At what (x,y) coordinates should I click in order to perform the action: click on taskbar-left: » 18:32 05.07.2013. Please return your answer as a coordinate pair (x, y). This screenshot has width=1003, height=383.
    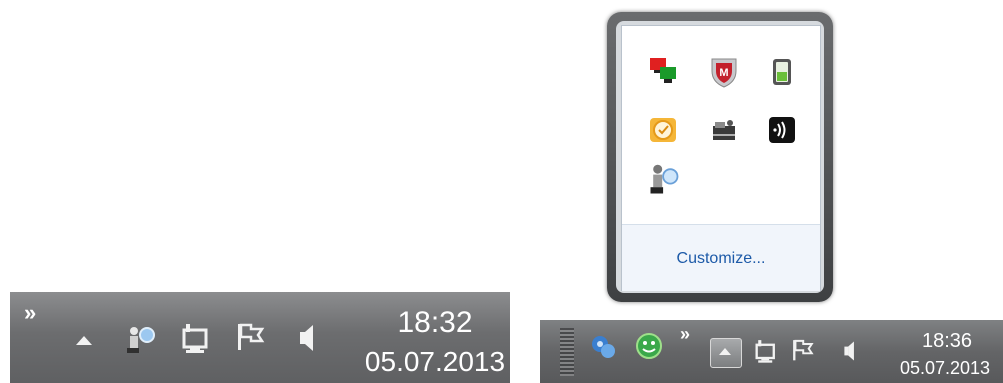
    Looking at the image, I should click on (260, 337).